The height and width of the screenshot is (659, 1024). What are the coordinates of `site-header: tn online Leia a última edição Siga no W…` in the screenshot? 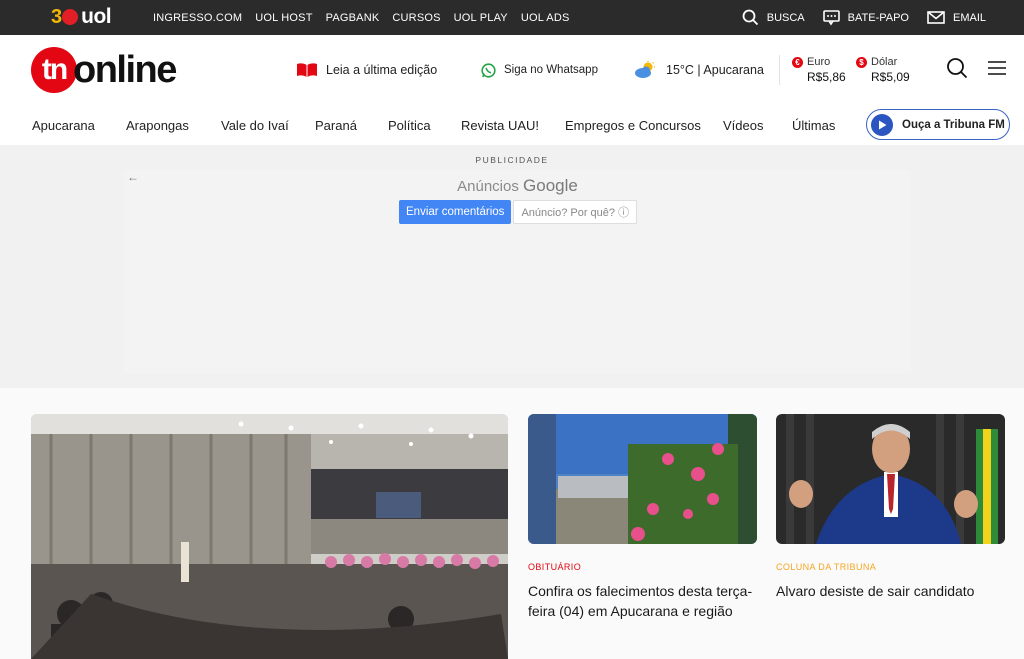 It's located at (512, 70).